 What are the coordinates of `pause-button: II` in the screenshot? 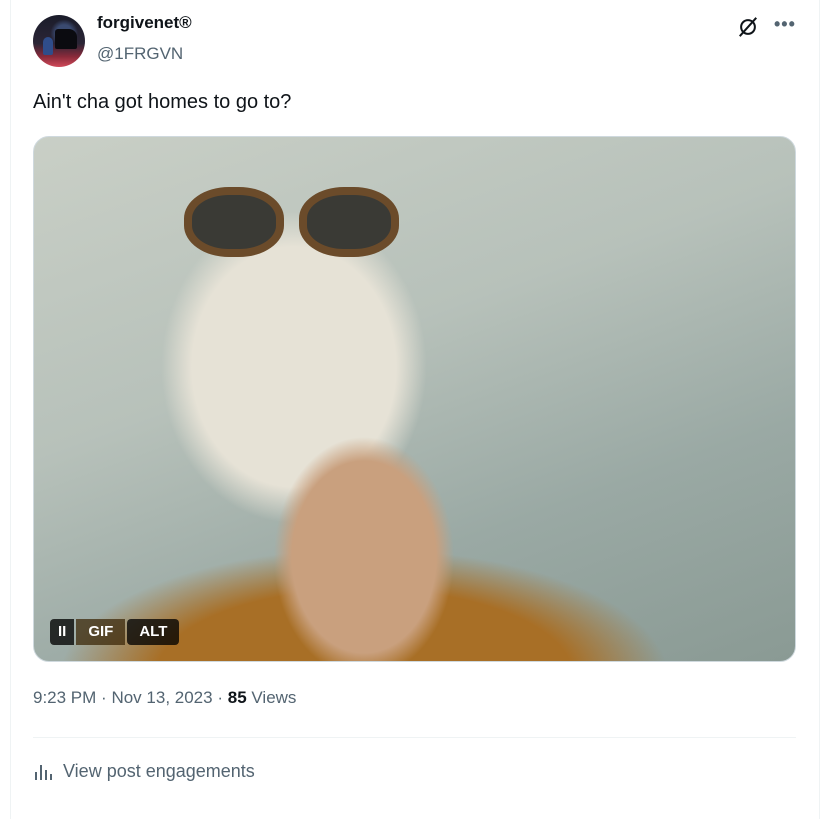 It's located at (62, 632).